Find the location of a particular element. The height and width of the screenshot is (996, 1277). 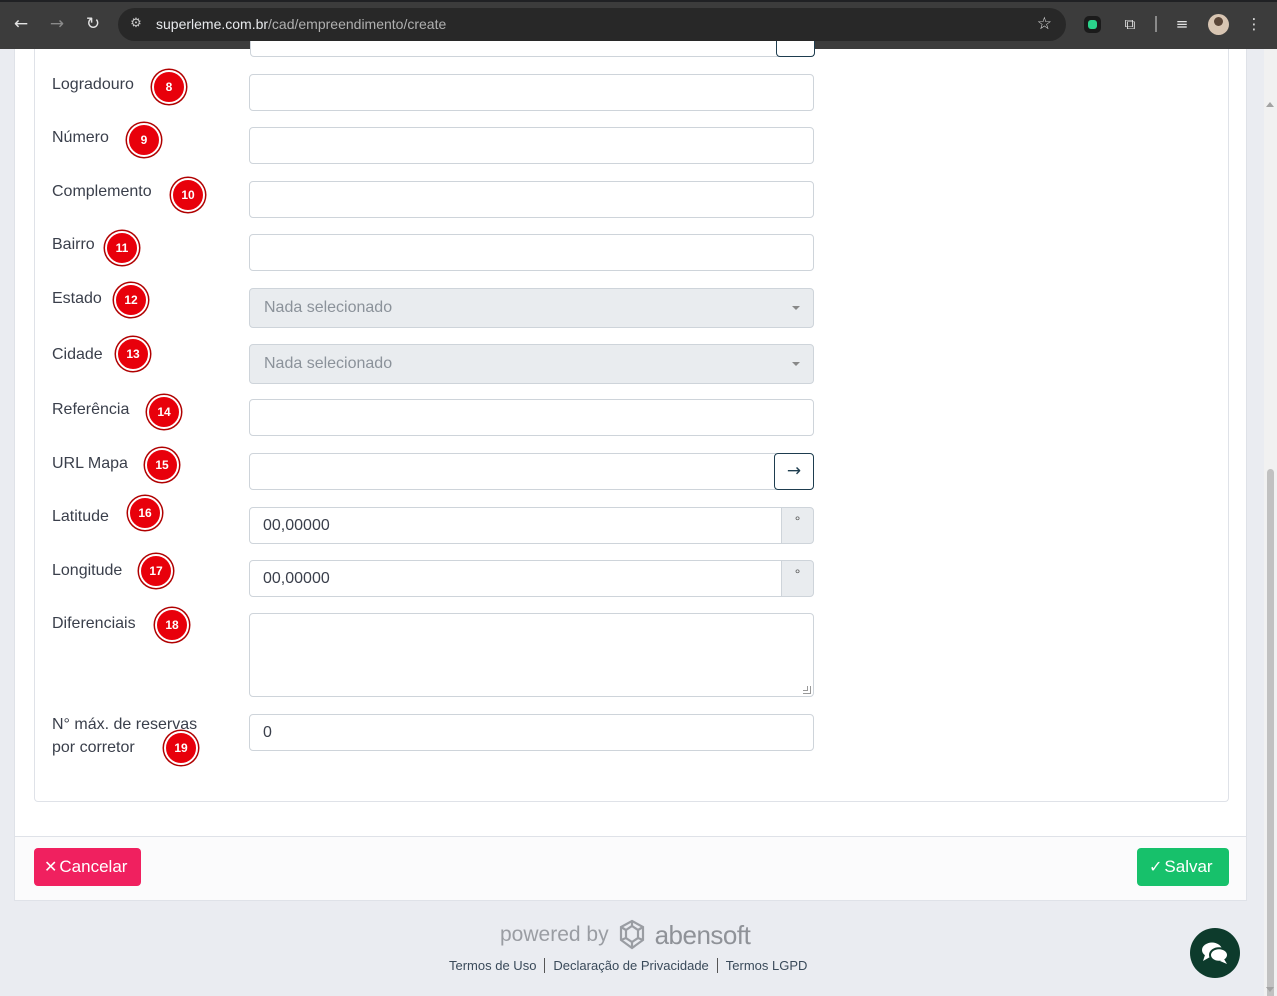

logradouro-input is located at coordinates (531, 92).